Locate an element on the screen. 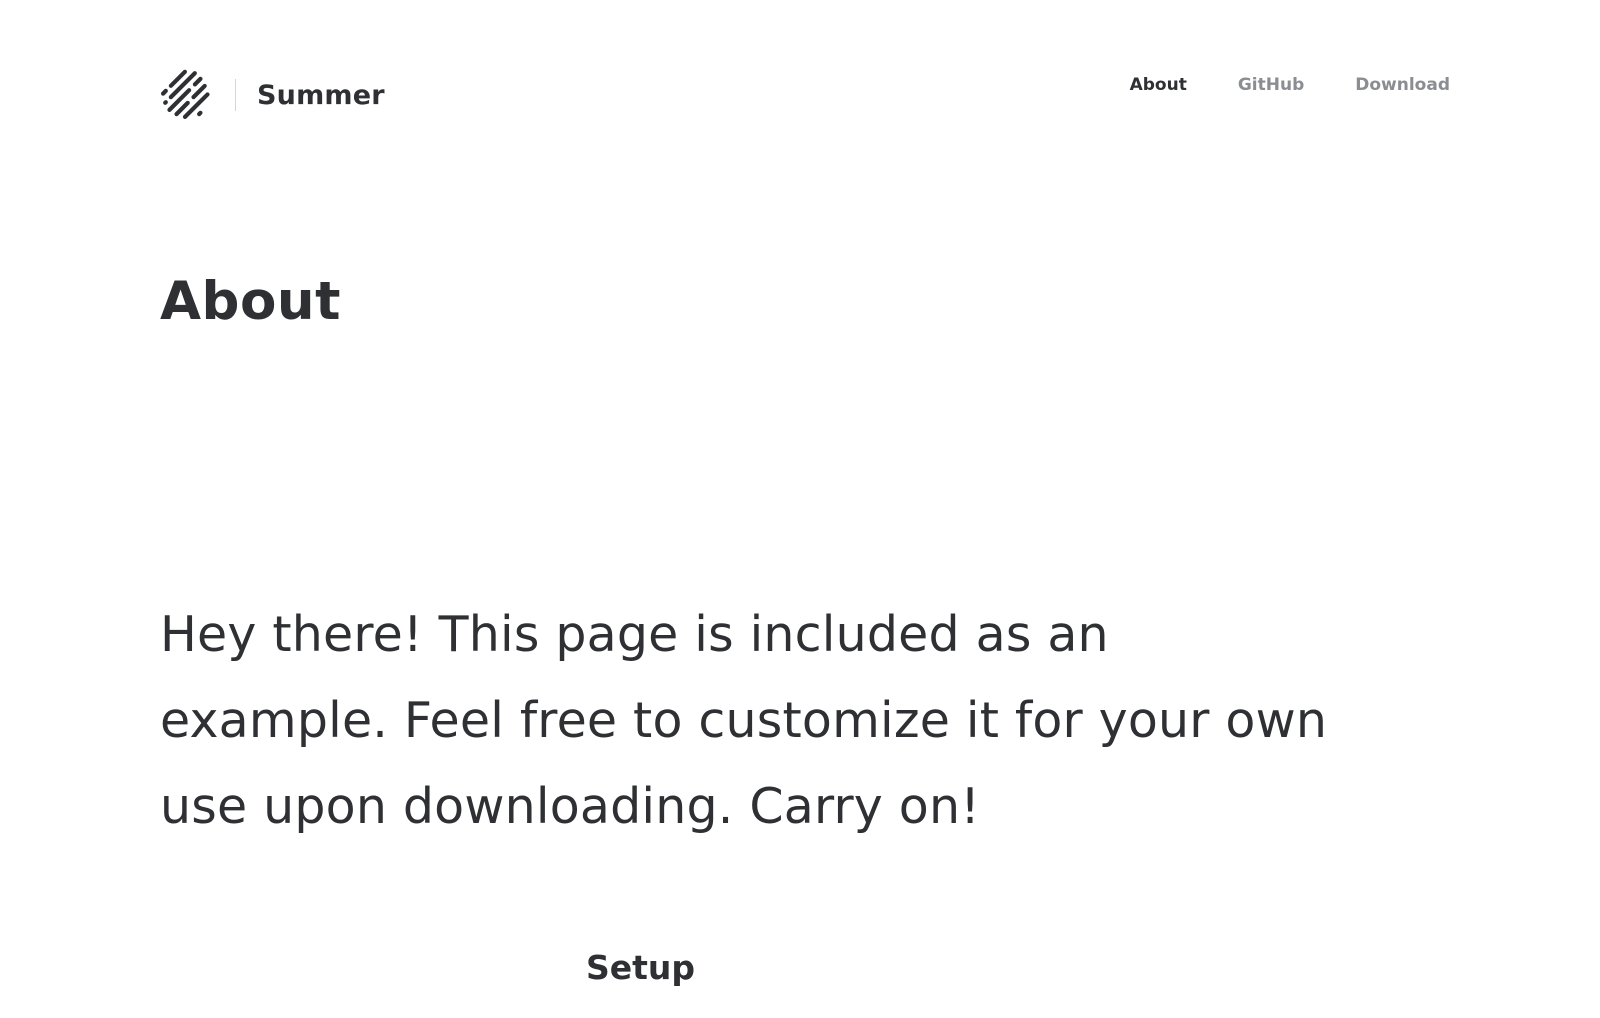 Image resolution: width=1600 pixels, height=1018 pixels. site-header: Summer About GitHub Download is located at coordinates (805, 92).